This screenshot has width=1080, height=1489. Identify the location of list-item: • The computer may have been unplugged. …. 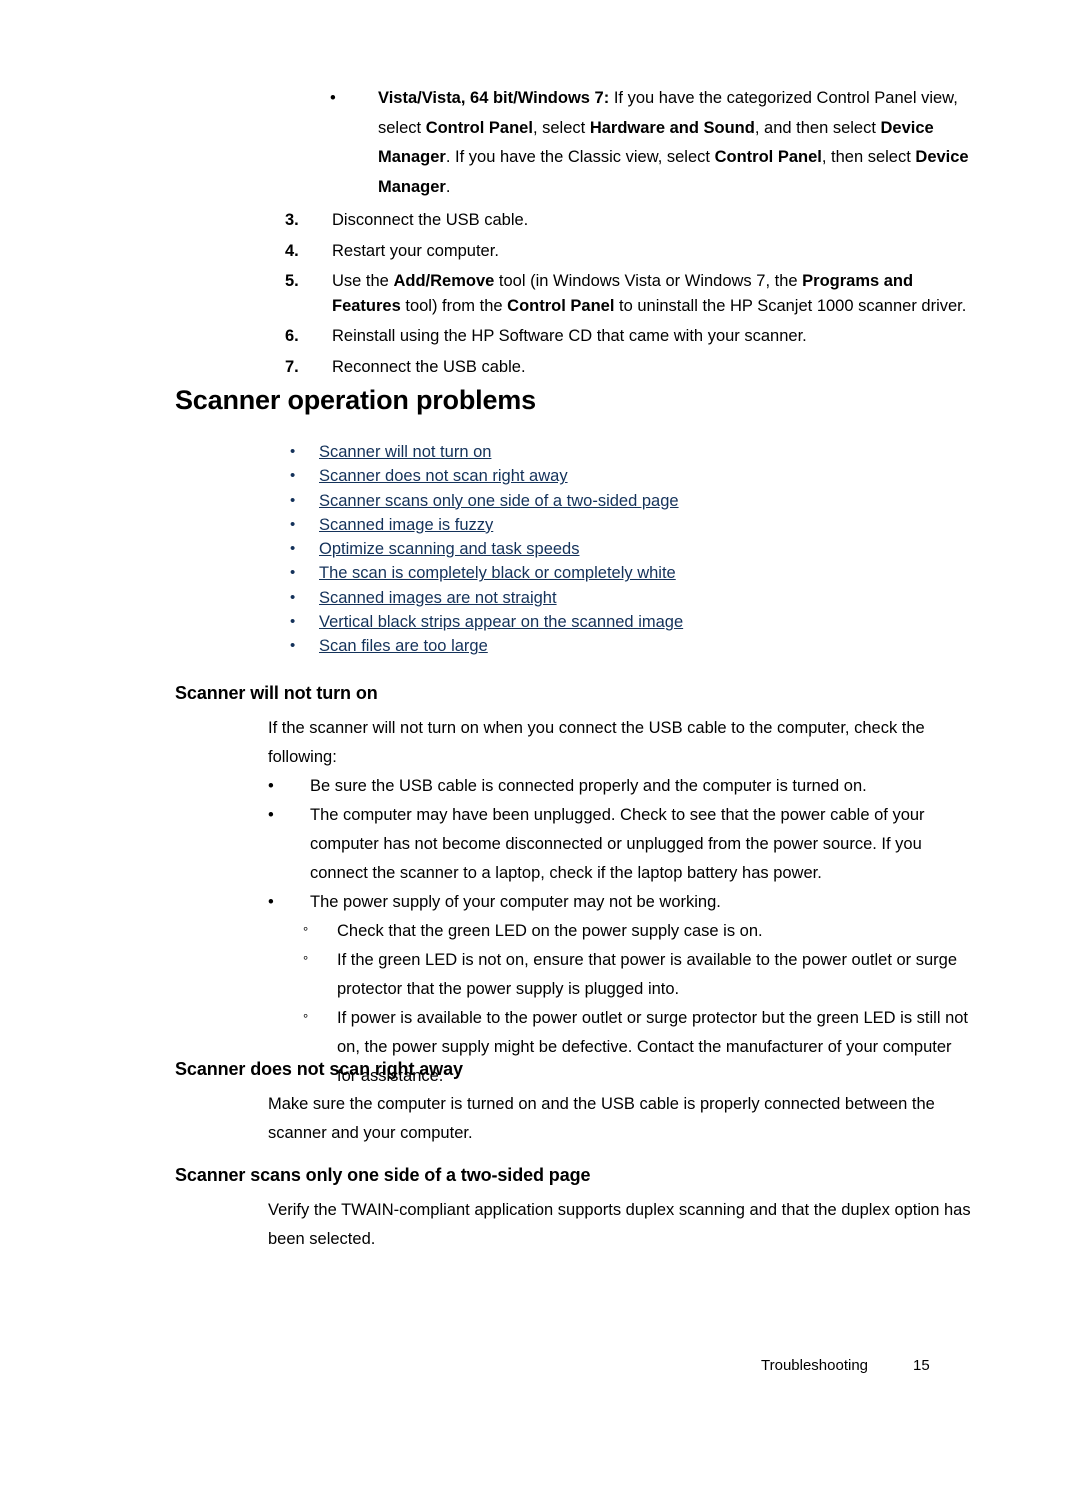
(540, 844).